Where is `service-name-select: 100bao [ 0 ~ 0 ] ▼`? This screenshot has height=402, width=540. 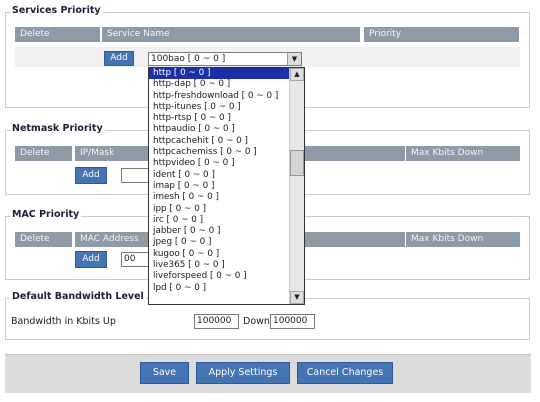 service-name-select: 100bao [ 0 ~ 0 ] ▼ is located at coordinates (225, 59).